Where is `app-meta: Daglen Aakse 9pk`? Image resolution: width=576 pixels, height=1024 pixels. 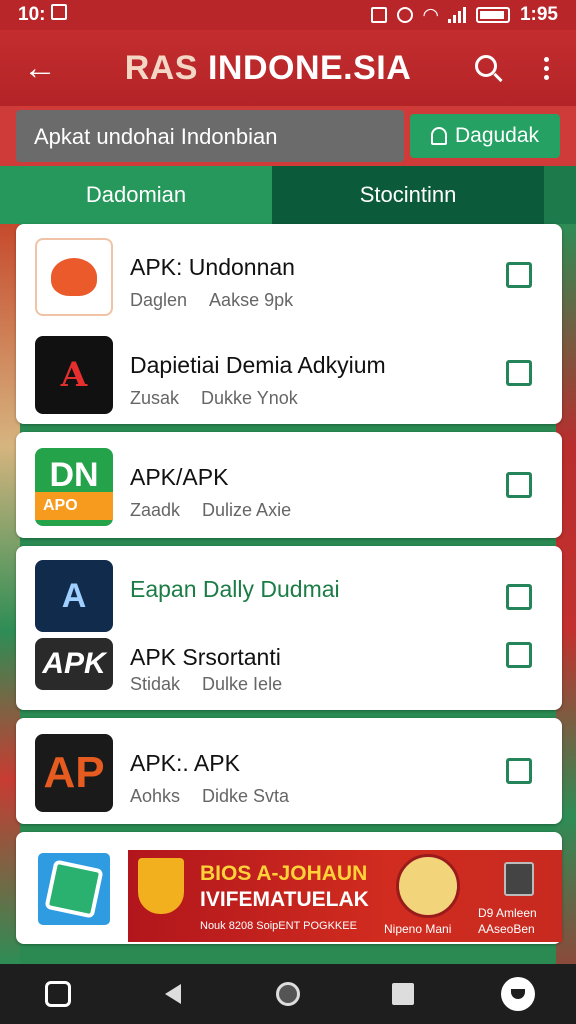
app-meta: Daglen Aakse 9pk is located at coordinates (212, 300).